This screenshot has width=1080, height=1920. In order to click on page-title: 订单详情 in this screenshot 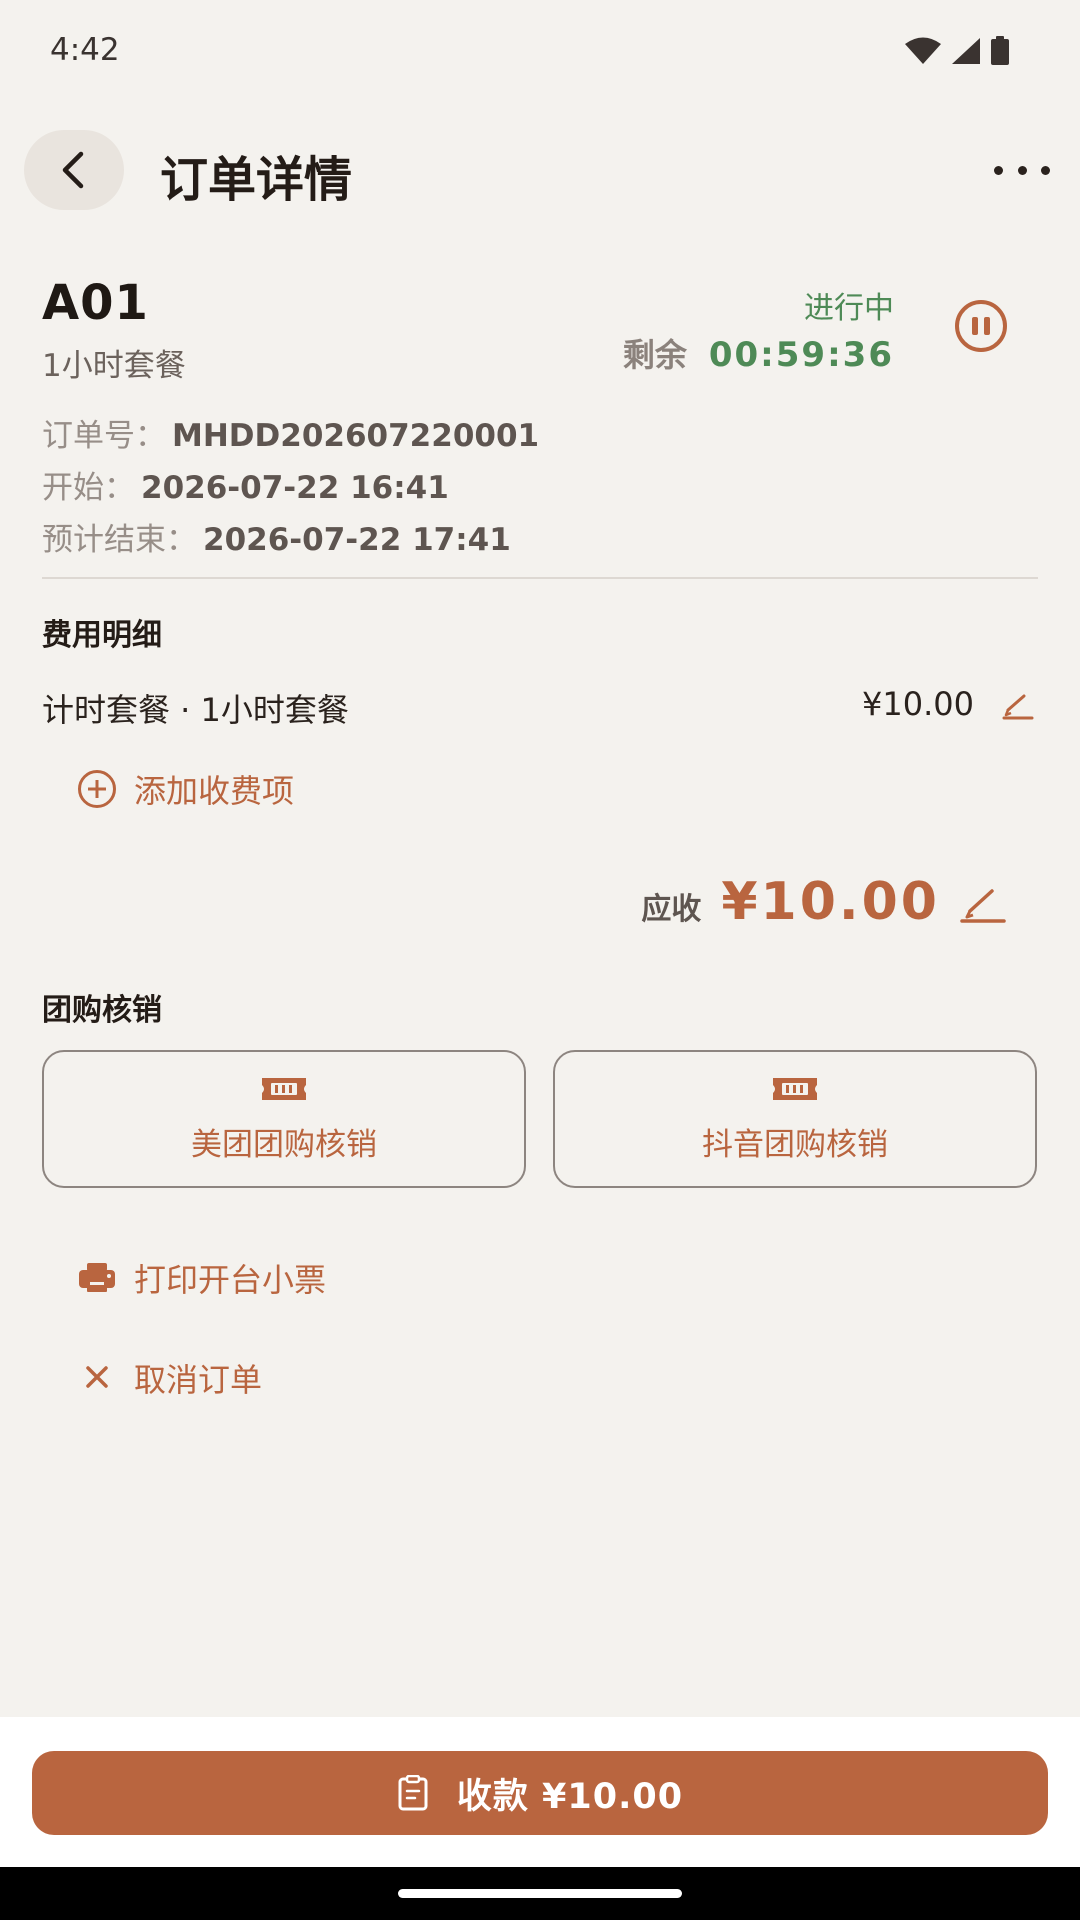, I will do `click(256, 180)`.